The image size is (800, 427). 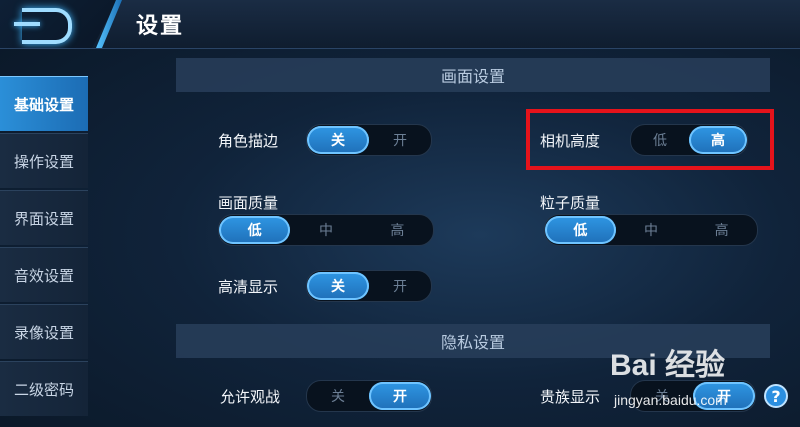 I want to click on allow-spectate-toggle: 关 开, so click(x=369, y=396).